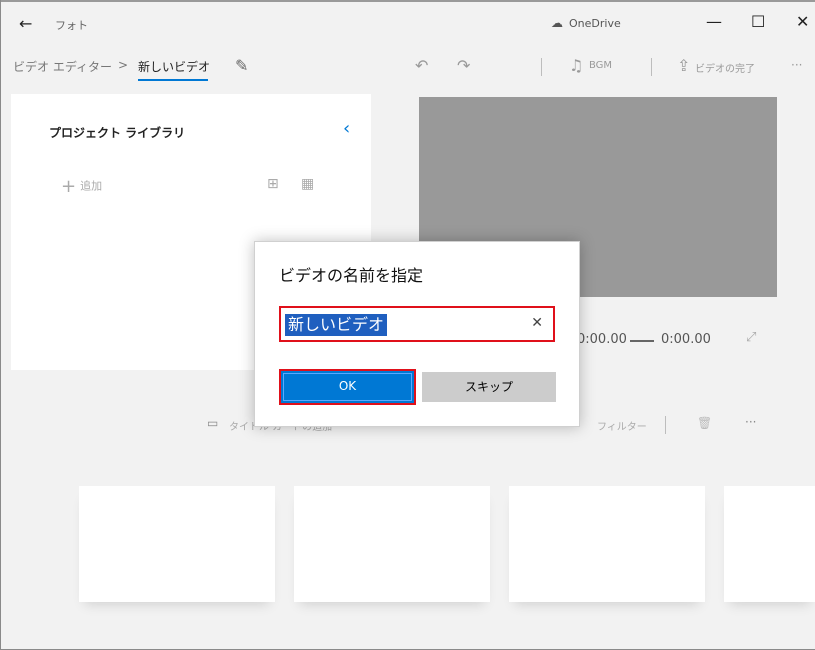  What do you see at coordinates (704, 423) in the screenshot?
I see `trash-icon: 🗑` at bounding box center [704, 423].